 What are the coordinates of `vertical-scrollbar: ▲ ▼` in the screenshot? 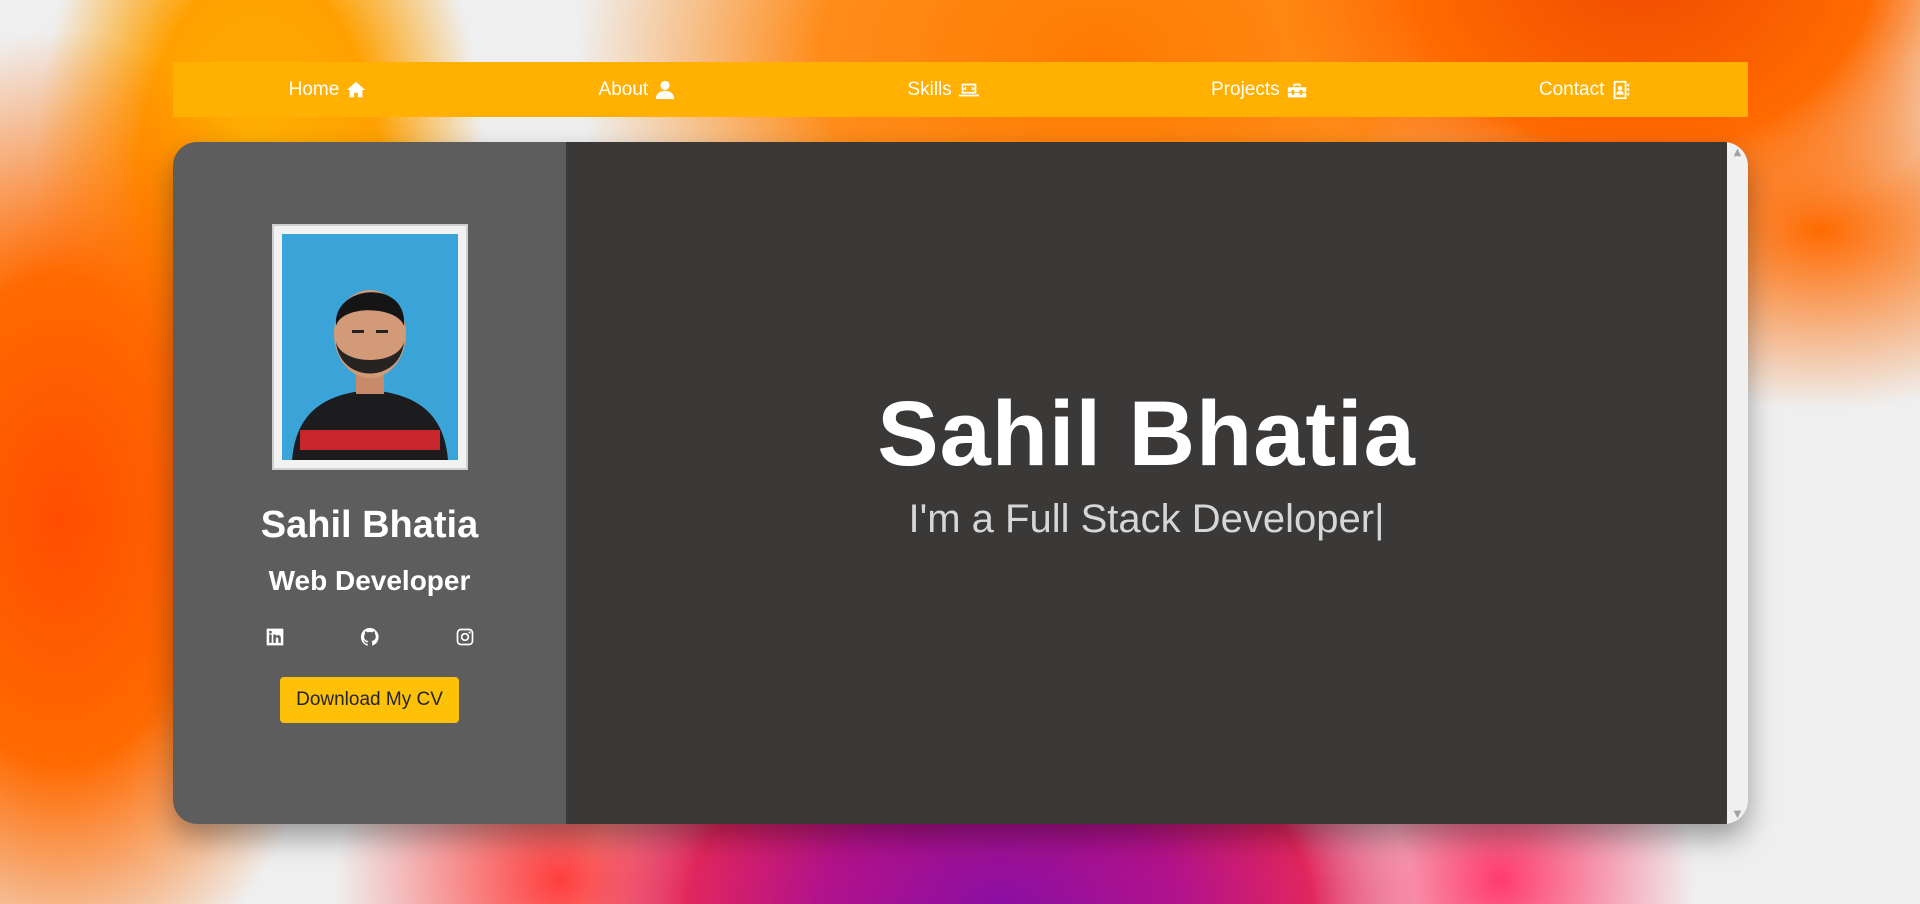 It's located at (1737, 483).